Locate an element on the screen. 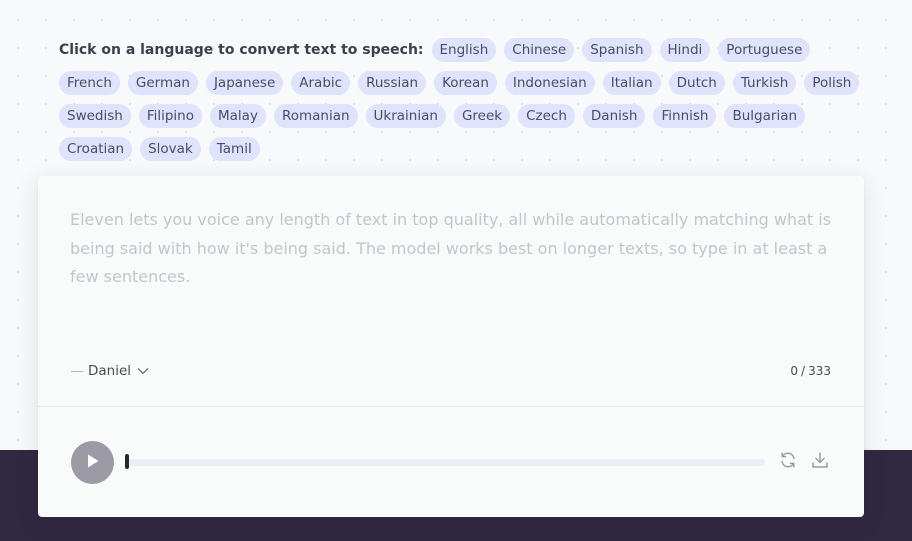 This screenshot has width=912, height=541. language-chip-indonesian: Indonesian is located at coordinates (549, 83).